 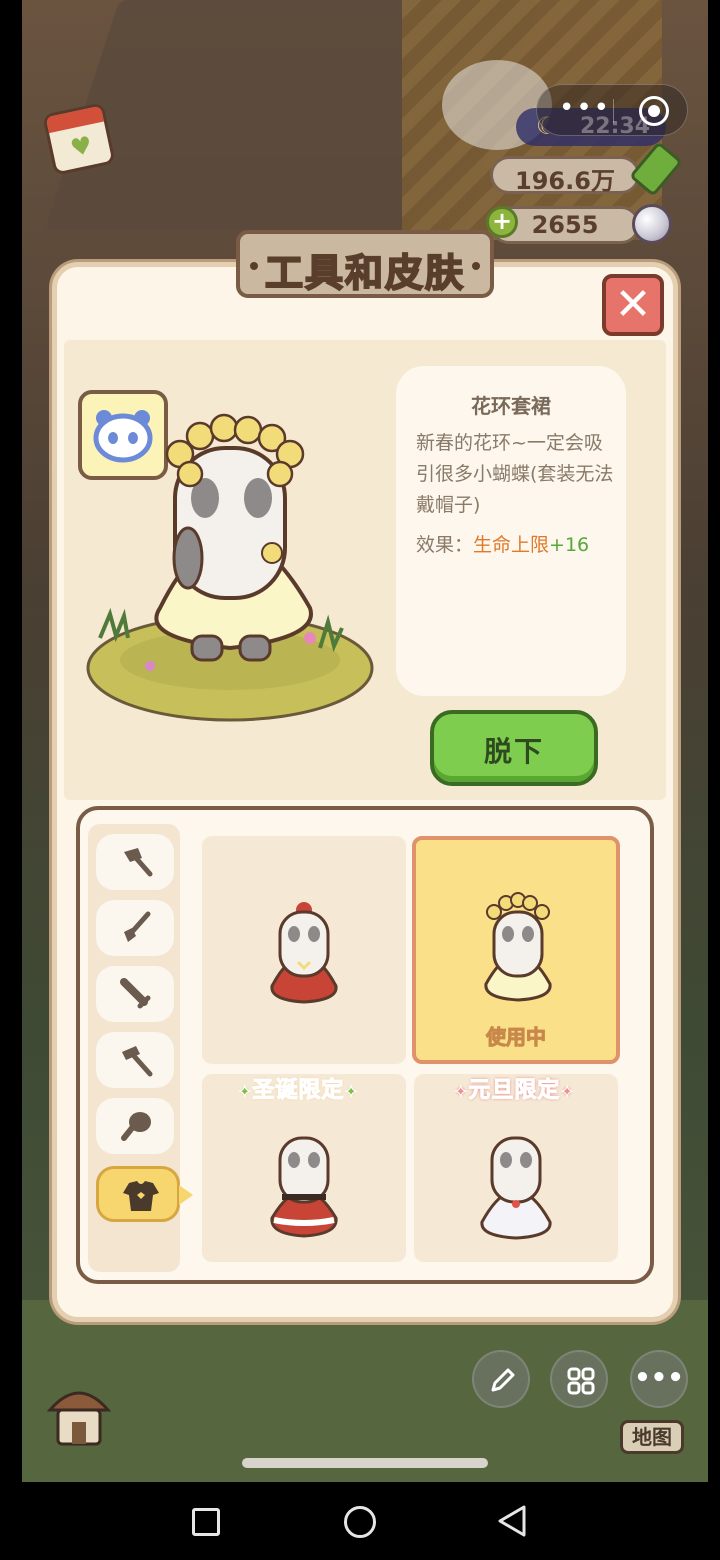 What do you see at coordinates (79, 1415) in the screenshot?
I see `home-house-icon` at bounding box center [79, 1415].